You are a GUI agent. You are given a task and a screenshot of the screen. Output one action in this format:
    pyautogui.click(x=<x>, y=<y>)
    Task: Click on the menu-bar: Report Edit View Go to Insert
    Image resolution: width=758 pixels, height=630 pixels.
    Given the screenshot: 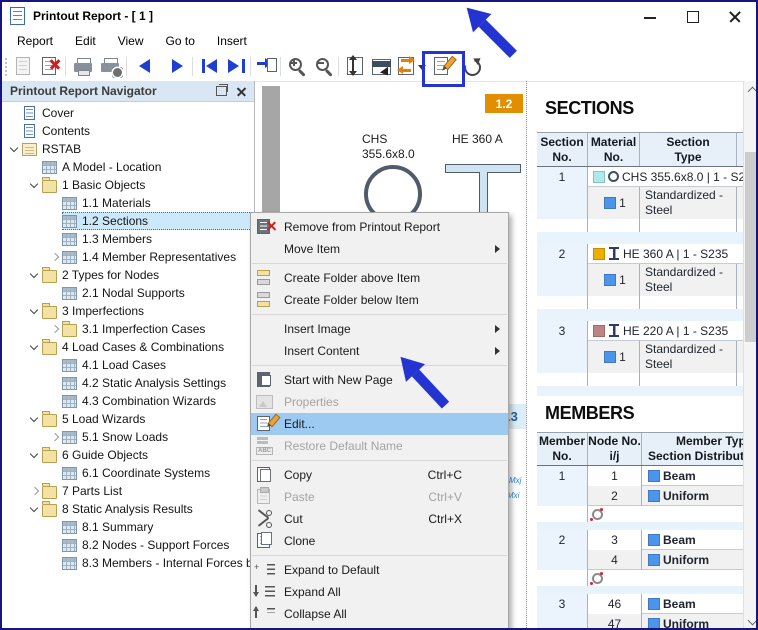 What is the action you would take?
    pyautogui.click(x=379, y=41)
    